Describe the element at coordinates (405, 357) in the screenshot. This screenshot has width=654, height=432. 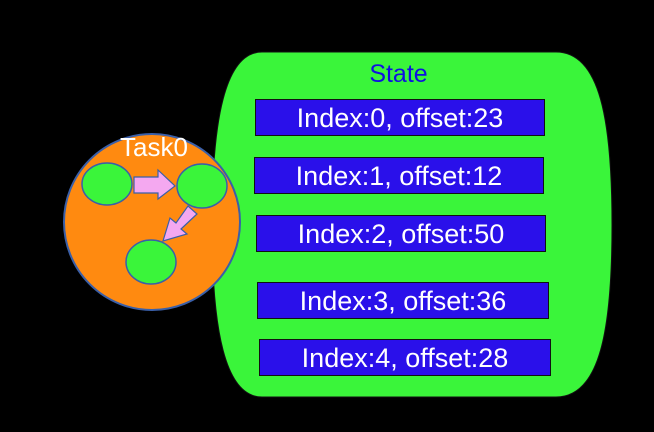
I see `state-entry-4: Index:4, offset:28` at that location.